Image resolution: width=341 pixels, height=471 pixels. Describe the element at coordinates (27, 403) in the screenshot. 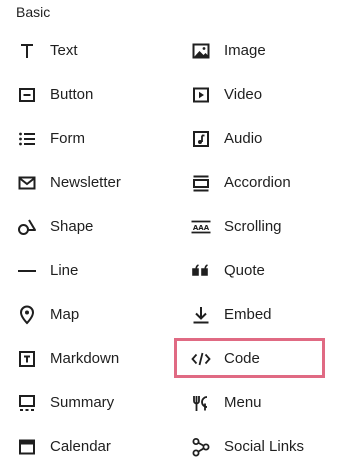

I see `summary-icon` at that location.